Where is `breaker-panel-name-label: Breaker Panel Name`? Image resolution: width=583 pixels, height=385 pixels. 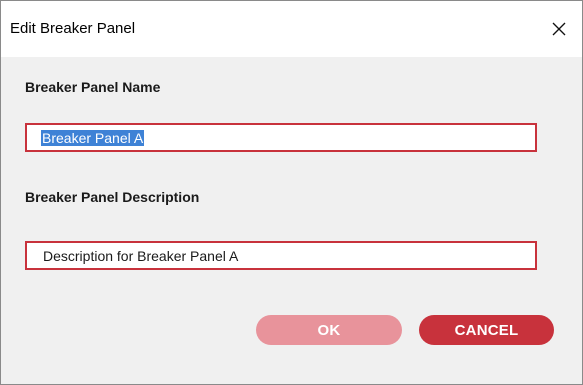 breaker-panel-name-label: Breaker Panel Name is located at coordinates (93, 87).